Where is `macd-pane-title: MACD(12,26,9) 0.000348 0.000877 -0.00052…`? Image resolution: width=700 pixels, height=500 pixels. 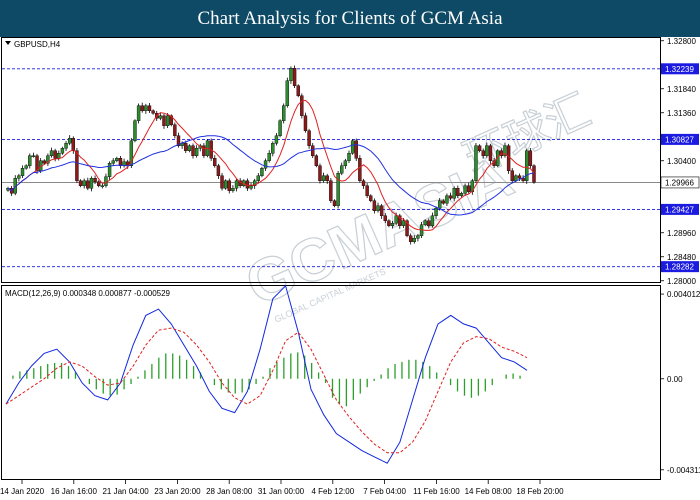 macd-pane-title: MACD(12,26,9) 0.000348 0.000877 -0.00052… is located at coordinates (88, 293).